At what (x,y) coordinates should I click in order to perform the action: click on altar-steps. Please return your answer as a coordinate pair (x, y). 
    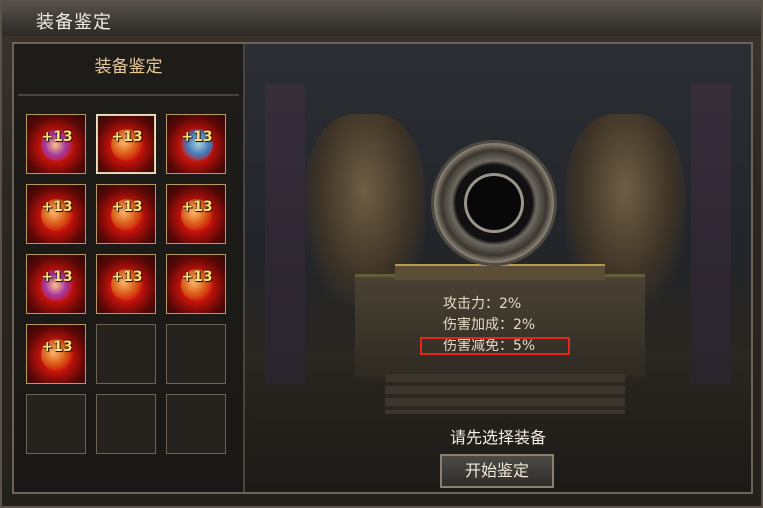
    Looking at the image, I should click on (505, 394).